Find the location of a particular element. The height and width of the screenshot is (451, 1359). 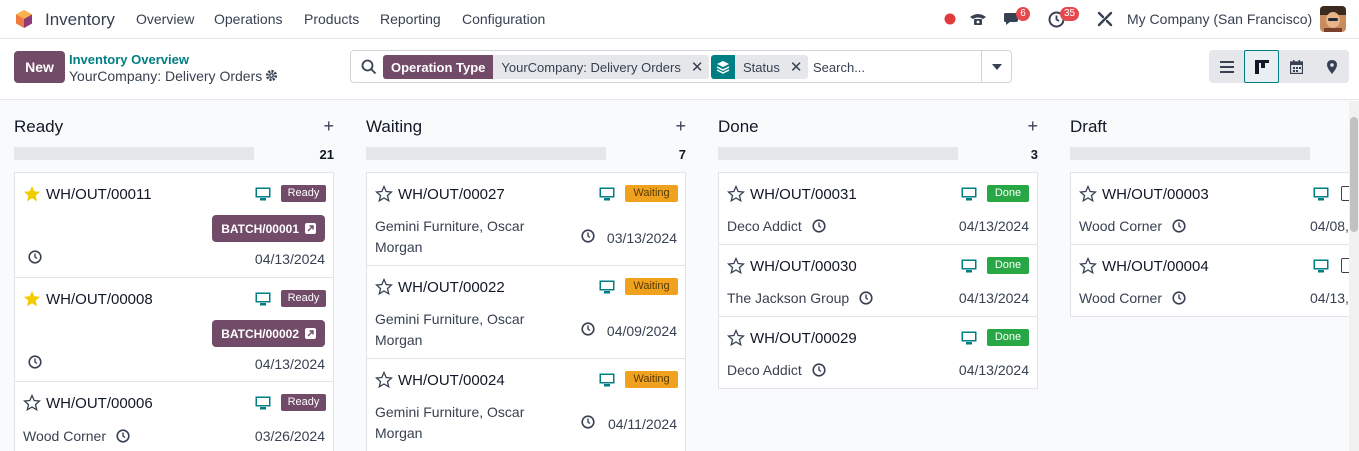

column-title: Draft is located at coordinates (1088, 126).